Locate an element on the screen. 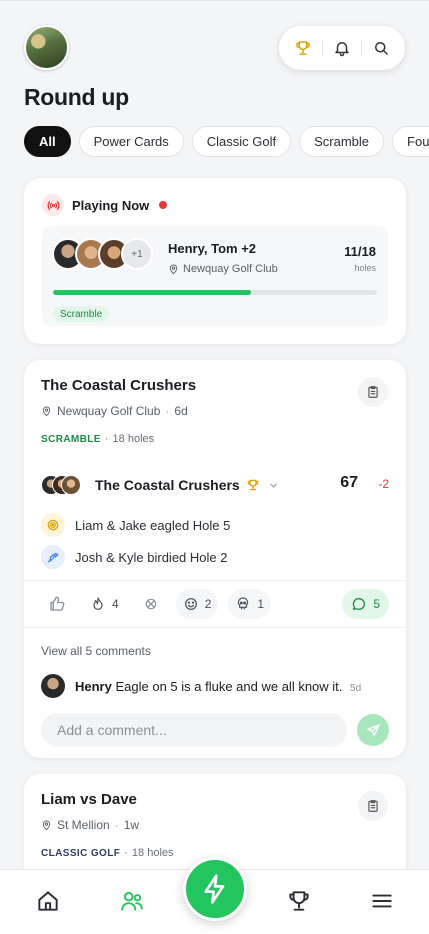 Image resolution: width=429 pixels, height=934 pixels. nav-home is located at coordinates (48, 901).